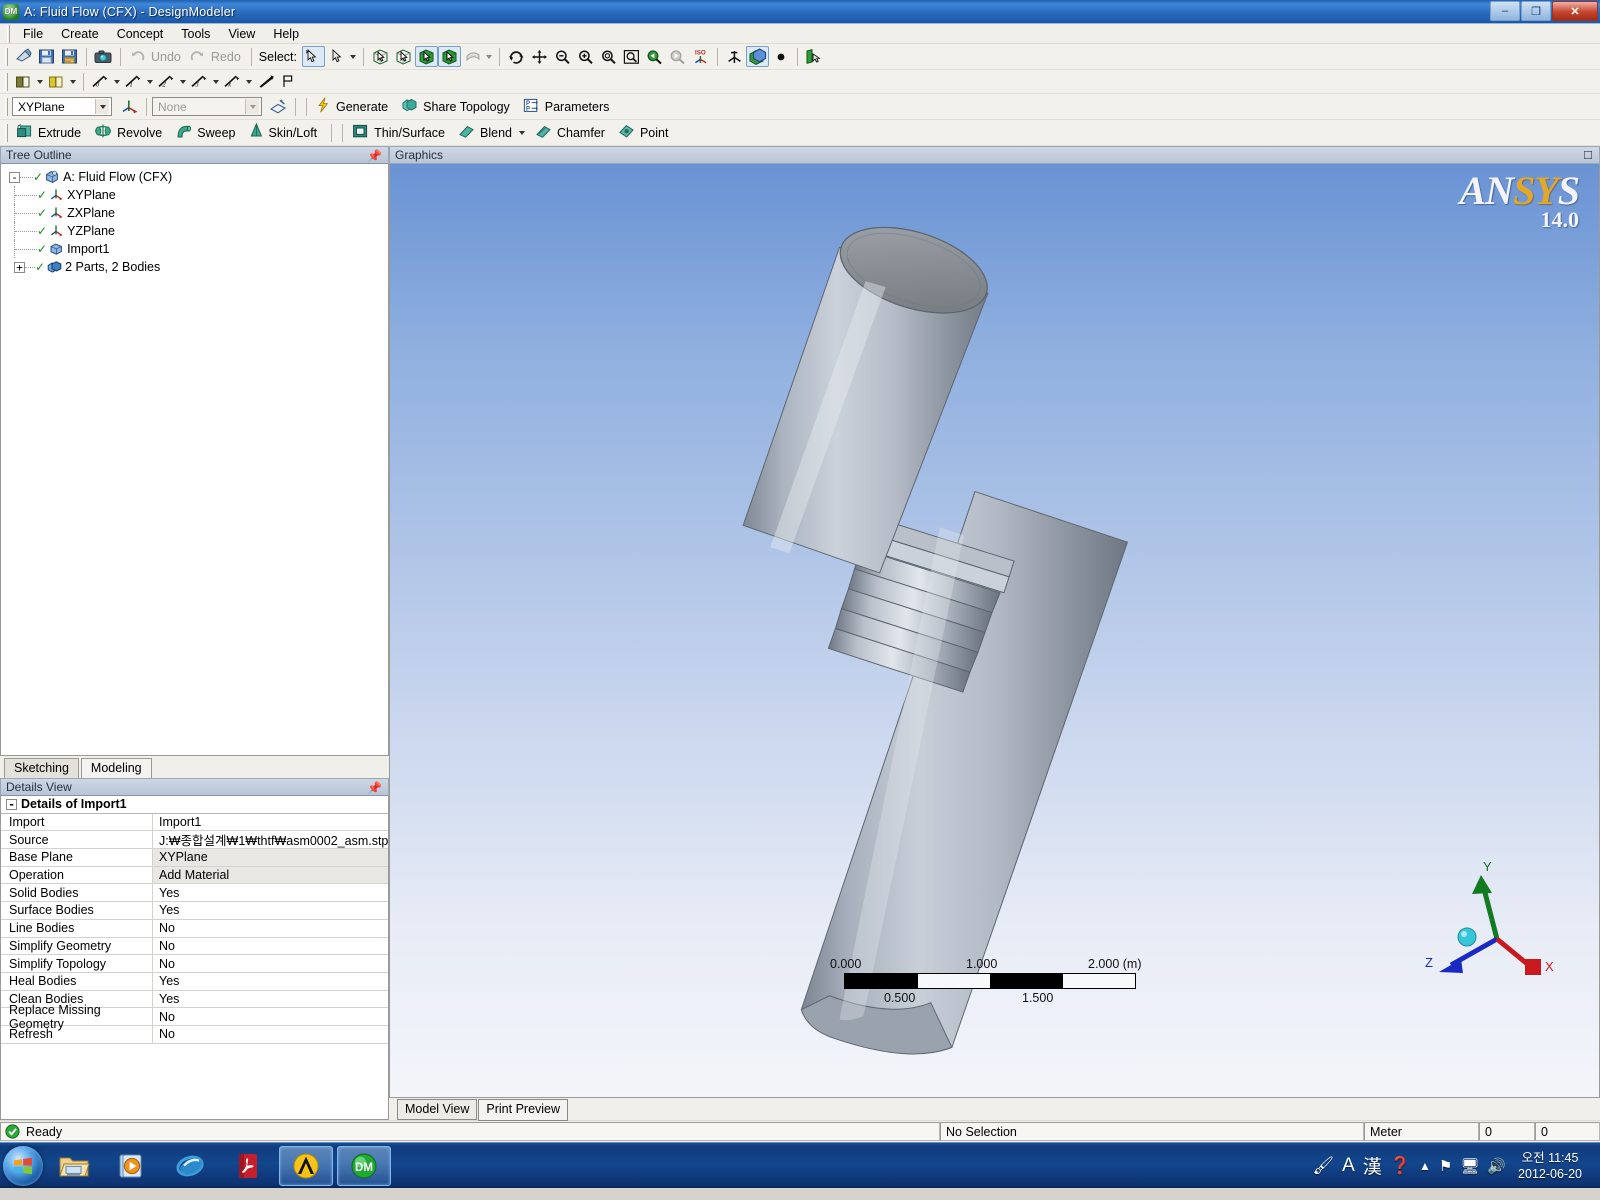 The image size is (1600, 1200). I want to click on share-topology-button: Share Topology, so click(458, 106).